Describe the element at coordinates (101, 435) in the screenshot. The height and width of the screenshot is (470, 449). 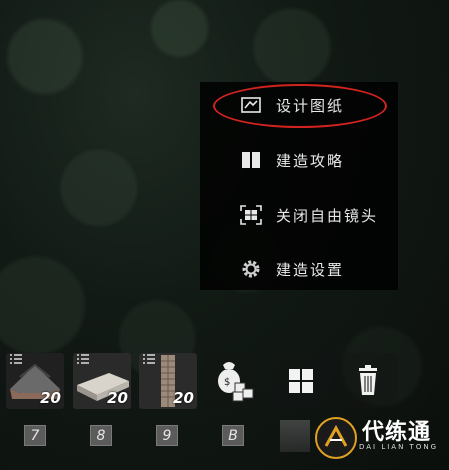
I see `hotkey-label: 8` at that location.